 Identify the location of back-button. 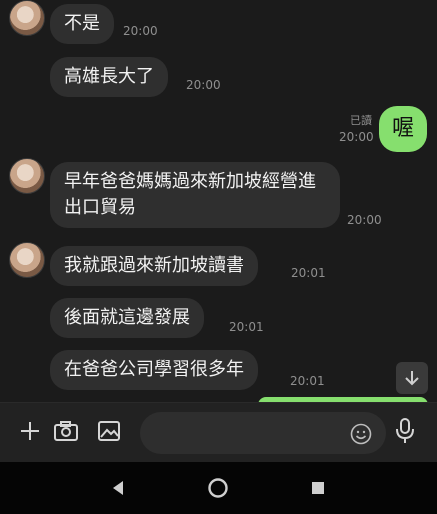
(118, 488).